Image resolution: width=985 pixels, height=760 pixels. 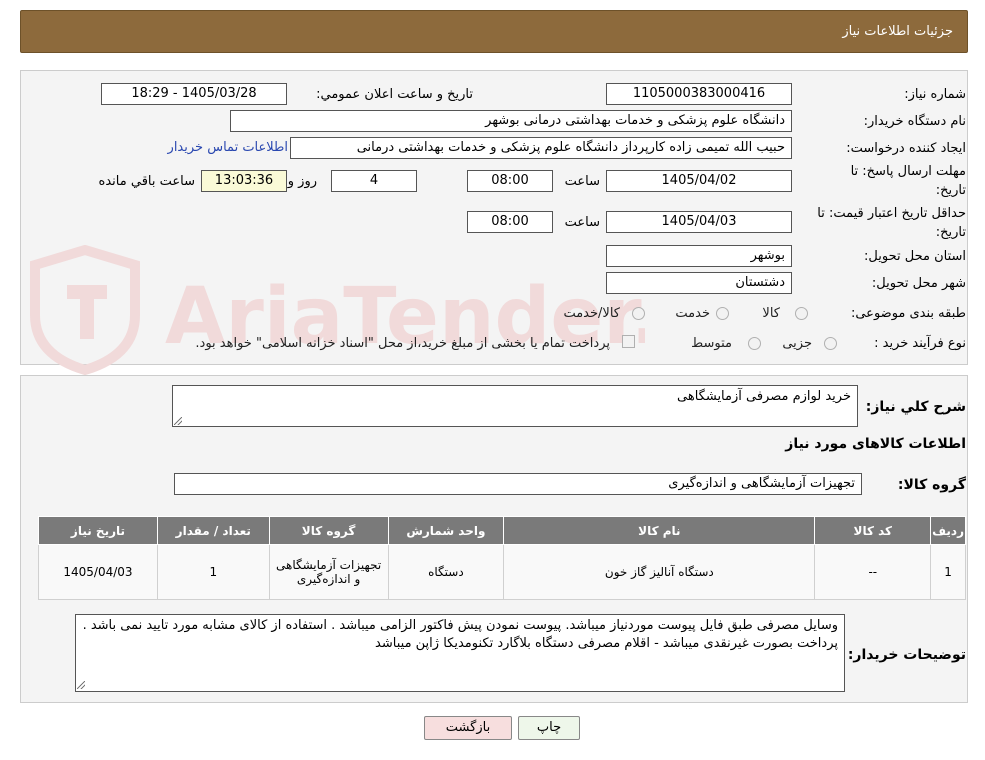 I want to click on price-time-label: ساعت, so click(x=582, y=222).